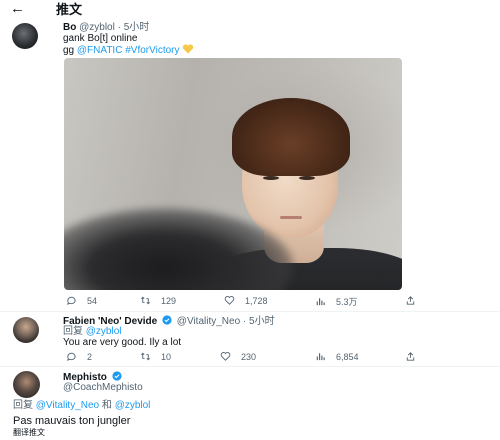  Describe the element at coordinates (238, 356) in the screenshot. I see `like-button: 230` at that location.